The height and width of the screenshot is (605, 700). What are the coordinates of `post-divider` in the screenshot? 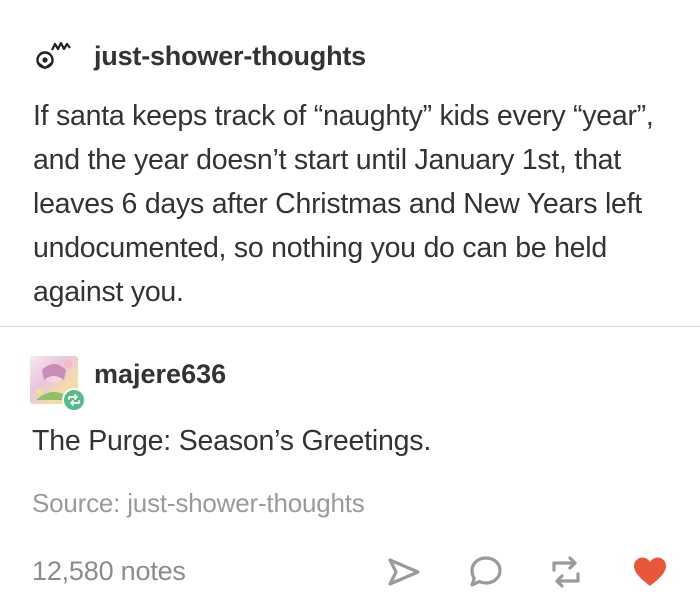 It's located at (350, 326).